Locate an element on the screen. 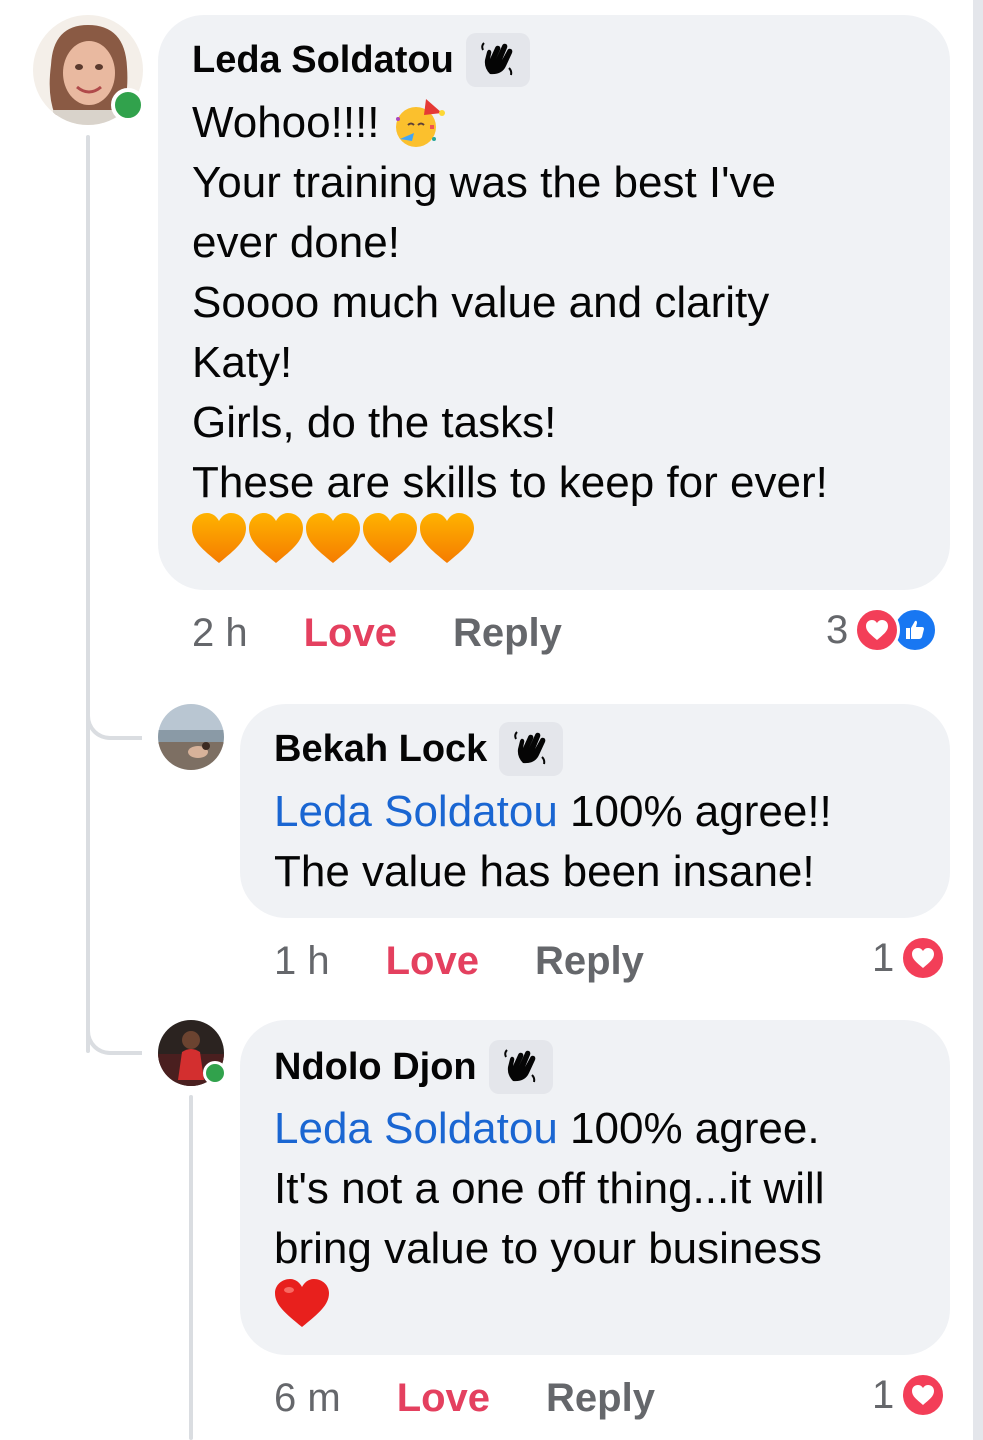 This screenshot has width=983, height=1440. red-heart-row is located at coordinates (549, 1309).